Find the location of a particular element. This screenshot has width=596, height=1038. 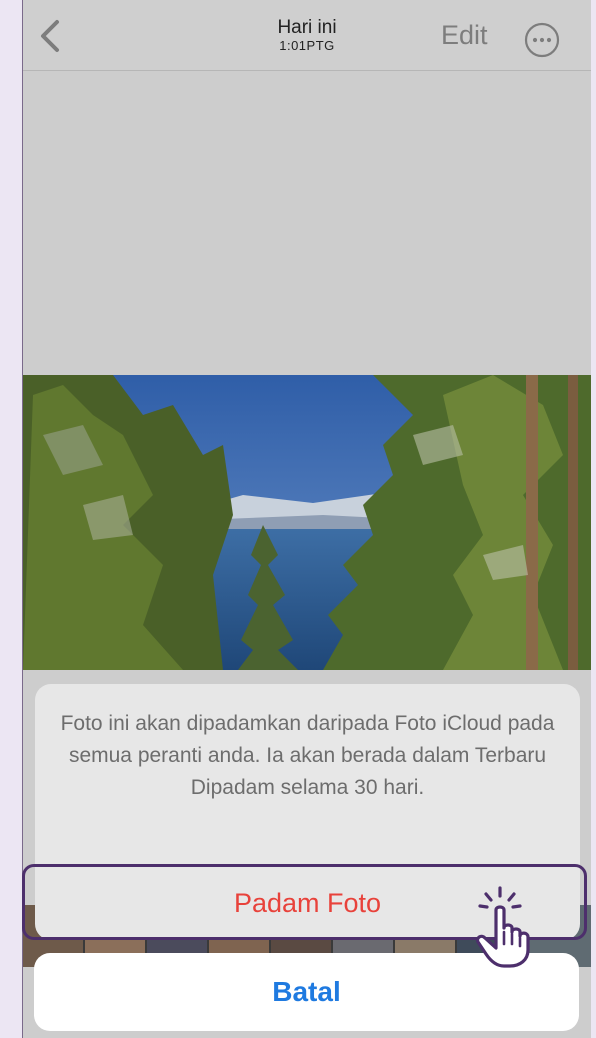

nav-subtitle-time: 1:01PTG is located at coordinates (307, 45).